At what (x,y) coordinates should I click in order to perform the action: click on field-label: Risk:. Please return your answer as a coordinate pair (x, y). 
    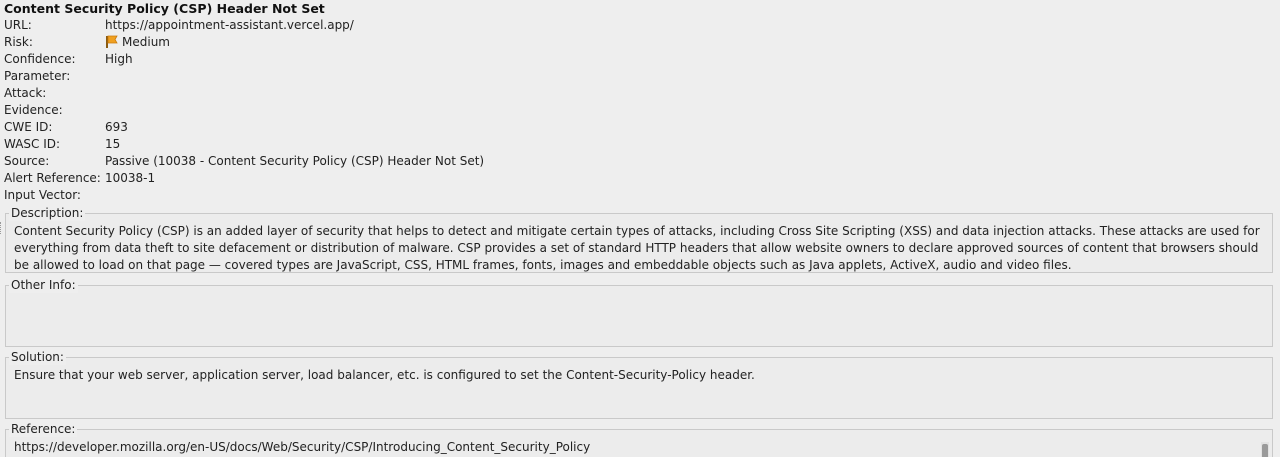
    Looking at the image, I should click on (18, 42).